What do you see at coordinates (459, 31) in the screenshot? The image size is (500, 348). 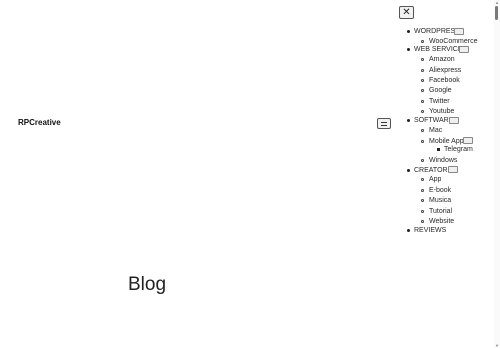 I see `submenu-toggle-wordpress` at bounding box center [459, 31].